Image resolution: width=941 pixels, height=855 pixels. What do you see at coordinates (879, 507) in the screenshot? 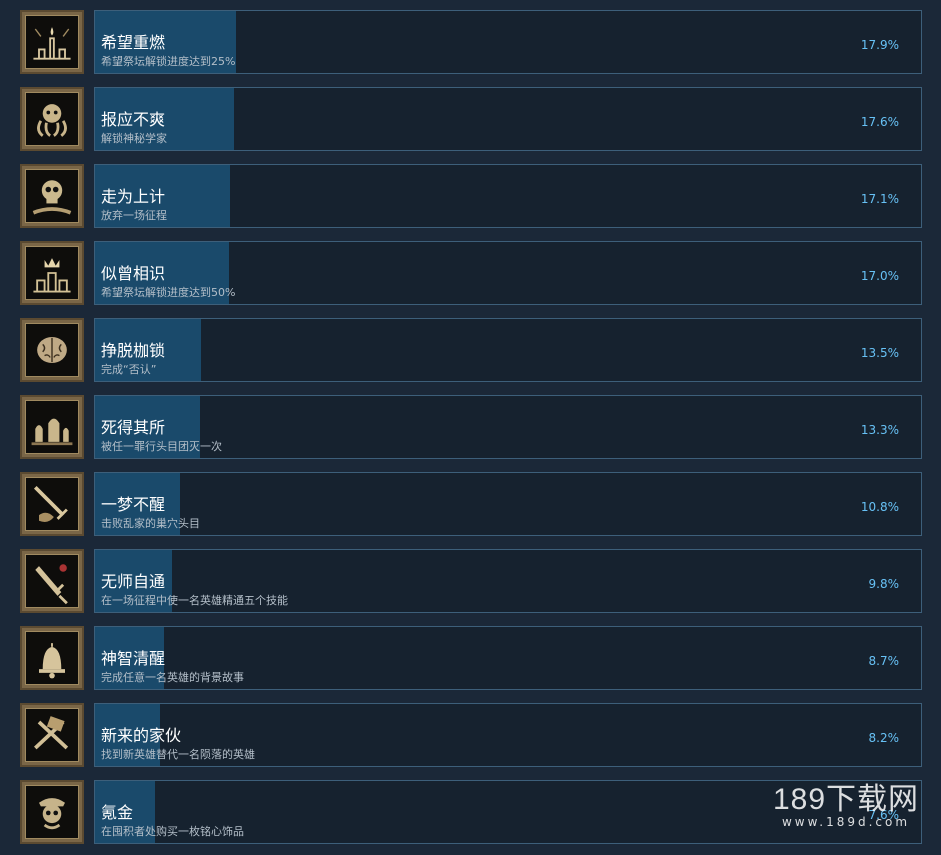
I see `unlock-percentage: 10.8%` at bounding box center [879, 507].